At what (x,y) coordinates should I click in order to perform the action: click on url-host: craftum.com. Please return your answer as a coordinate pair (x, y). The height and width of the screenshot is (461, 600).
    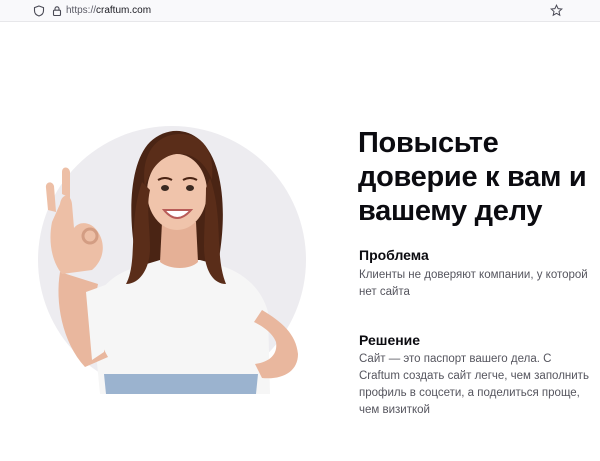
    Looking at the image, I should click on (124, 10).